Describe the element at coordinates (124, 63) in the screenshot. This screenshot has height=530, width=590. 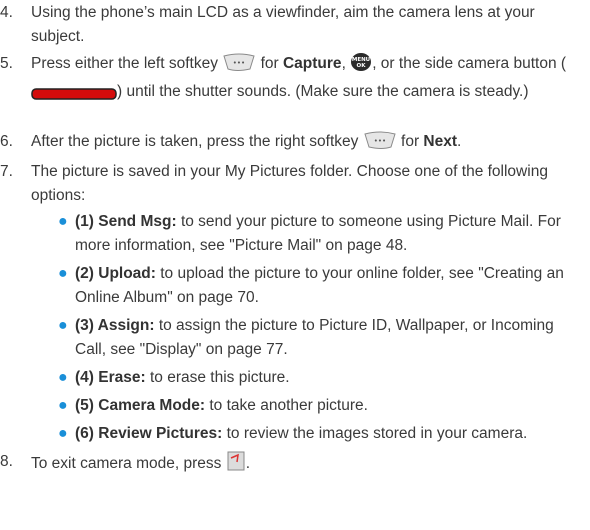
I see `step-text: Press either the left softkey` at that location.